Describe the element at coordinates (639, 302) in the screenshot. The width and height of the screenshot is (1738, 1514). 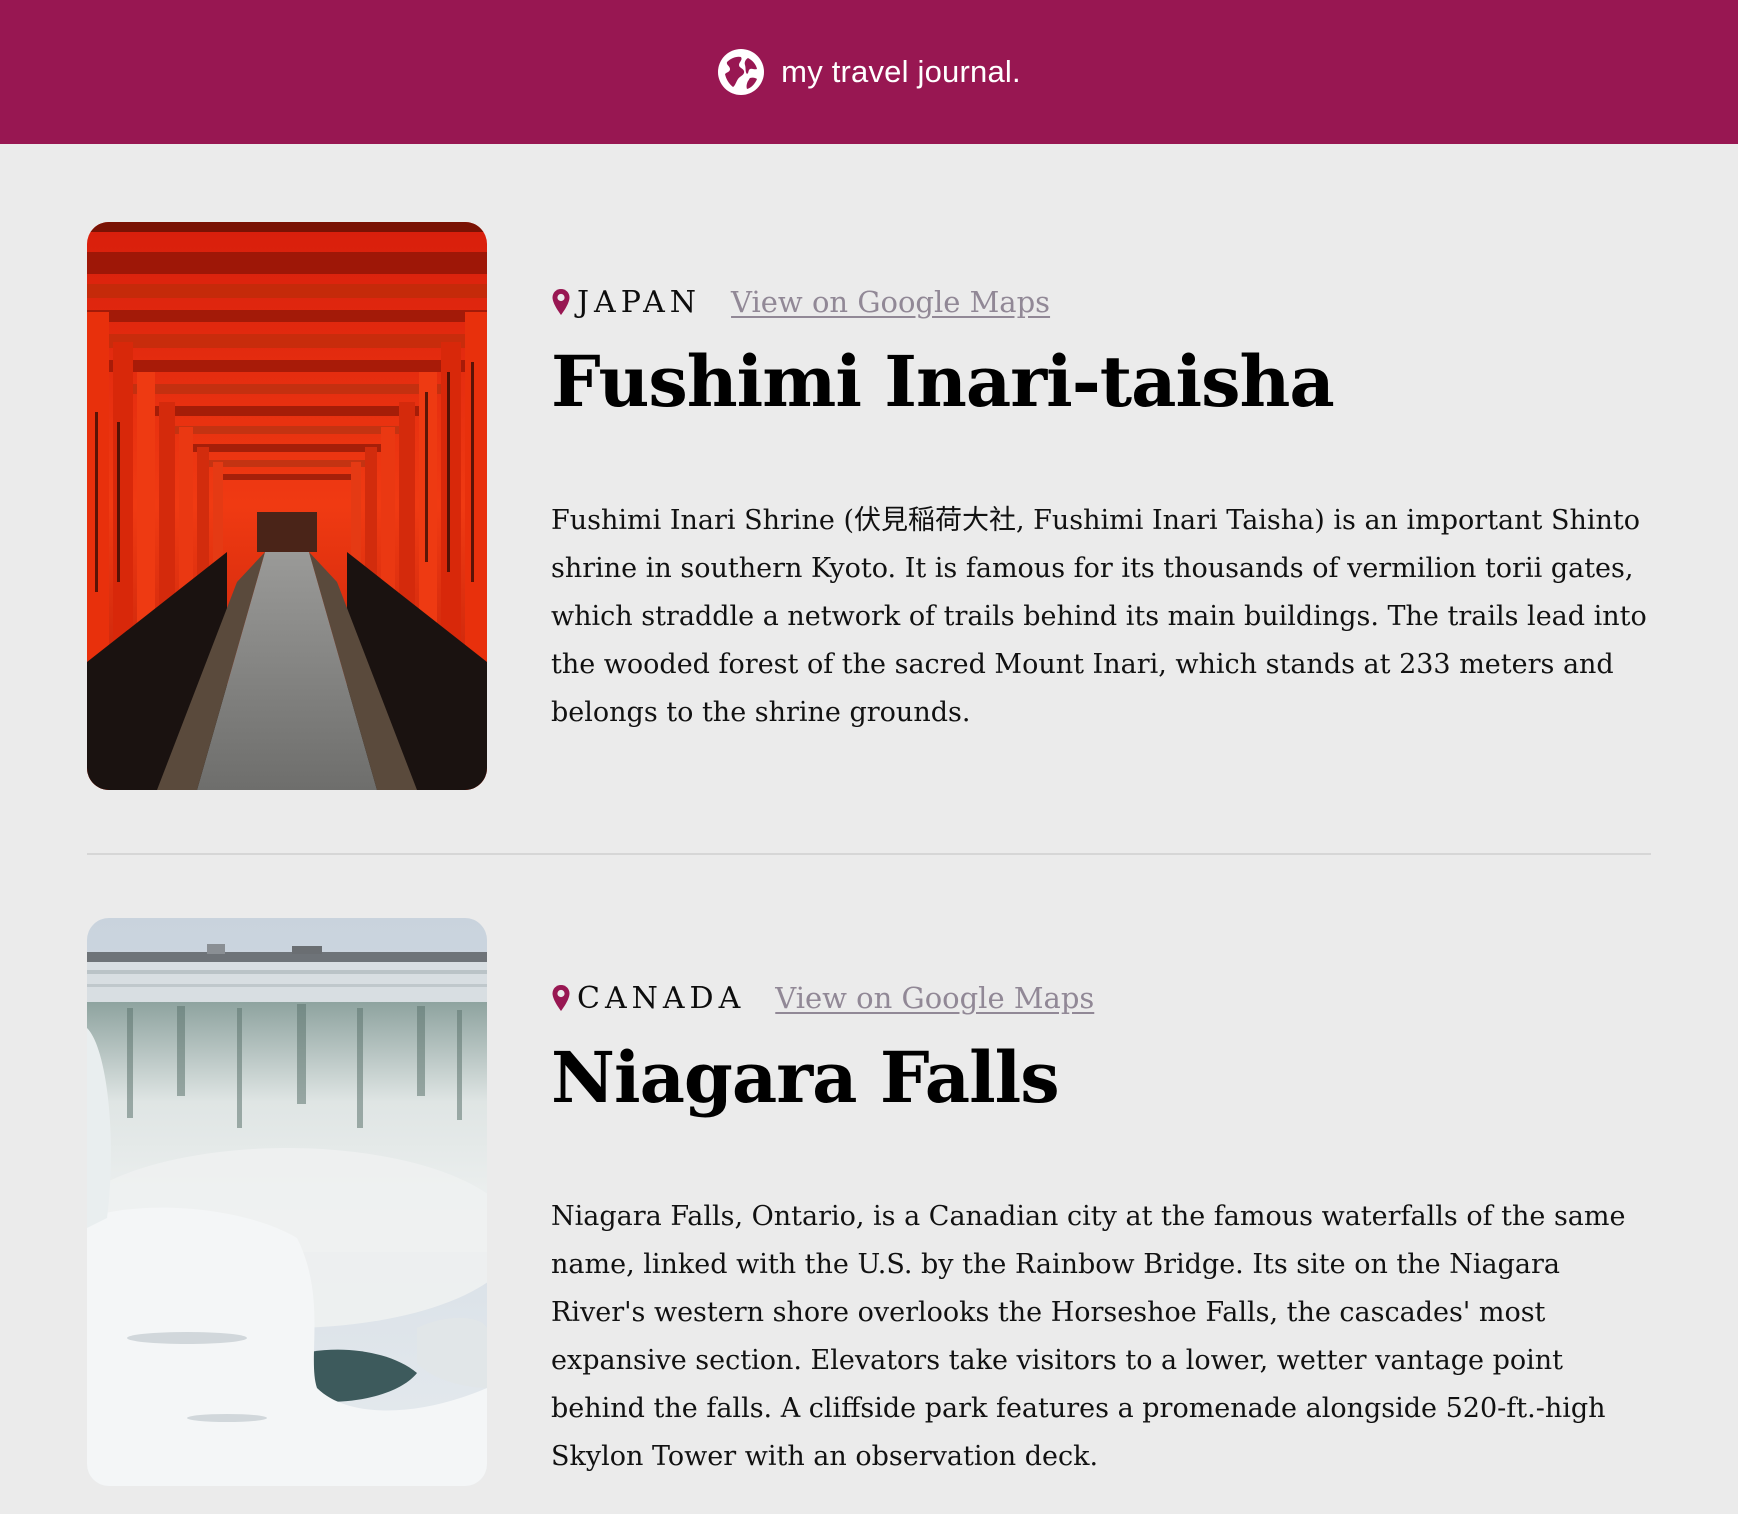
I see `country-label: JAPAN` at that location.